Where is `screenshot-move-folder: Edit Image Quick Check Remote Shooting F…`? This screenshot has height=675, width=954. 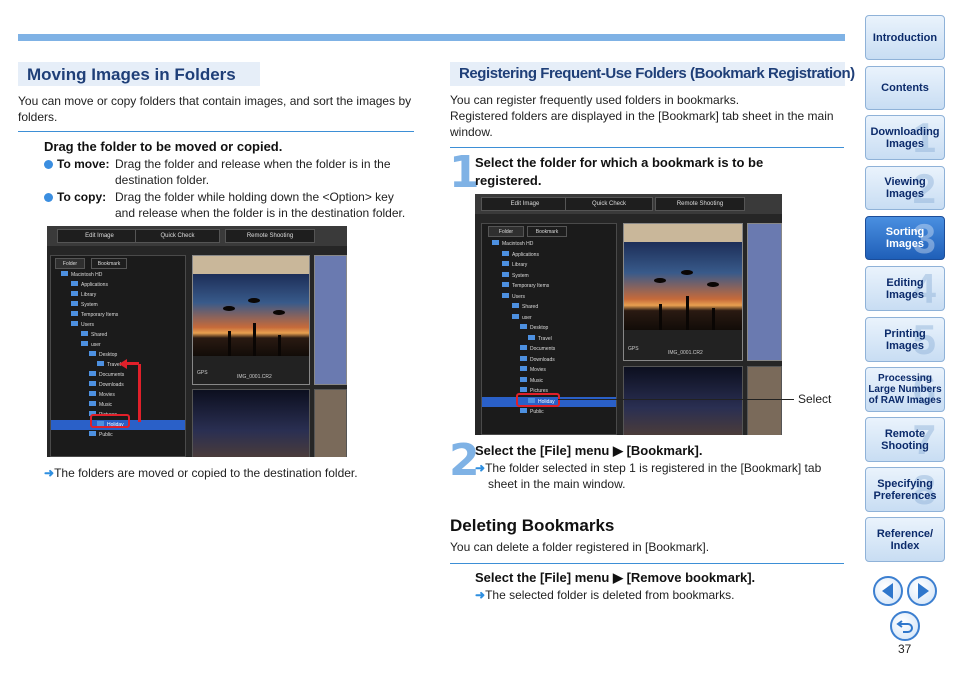
screenshot-move-folder: Edit Image Quick Check Remote Shooting F… is located at coordinates (197, 341).